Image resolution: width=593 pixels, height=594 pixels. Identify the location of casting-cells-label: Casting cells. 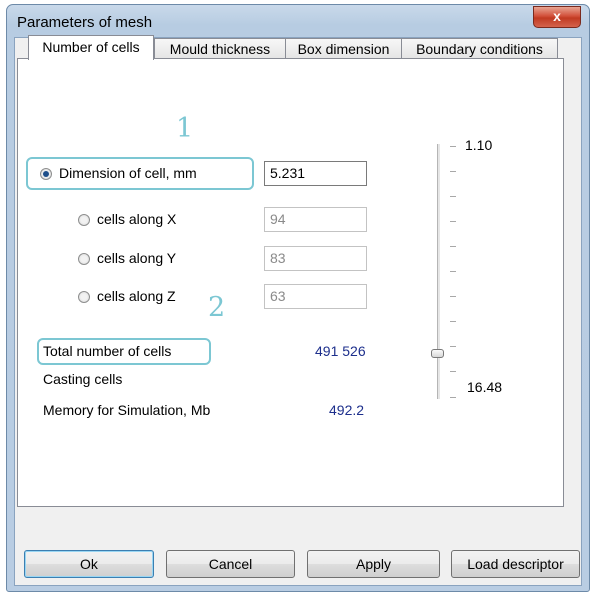
(83, 379).